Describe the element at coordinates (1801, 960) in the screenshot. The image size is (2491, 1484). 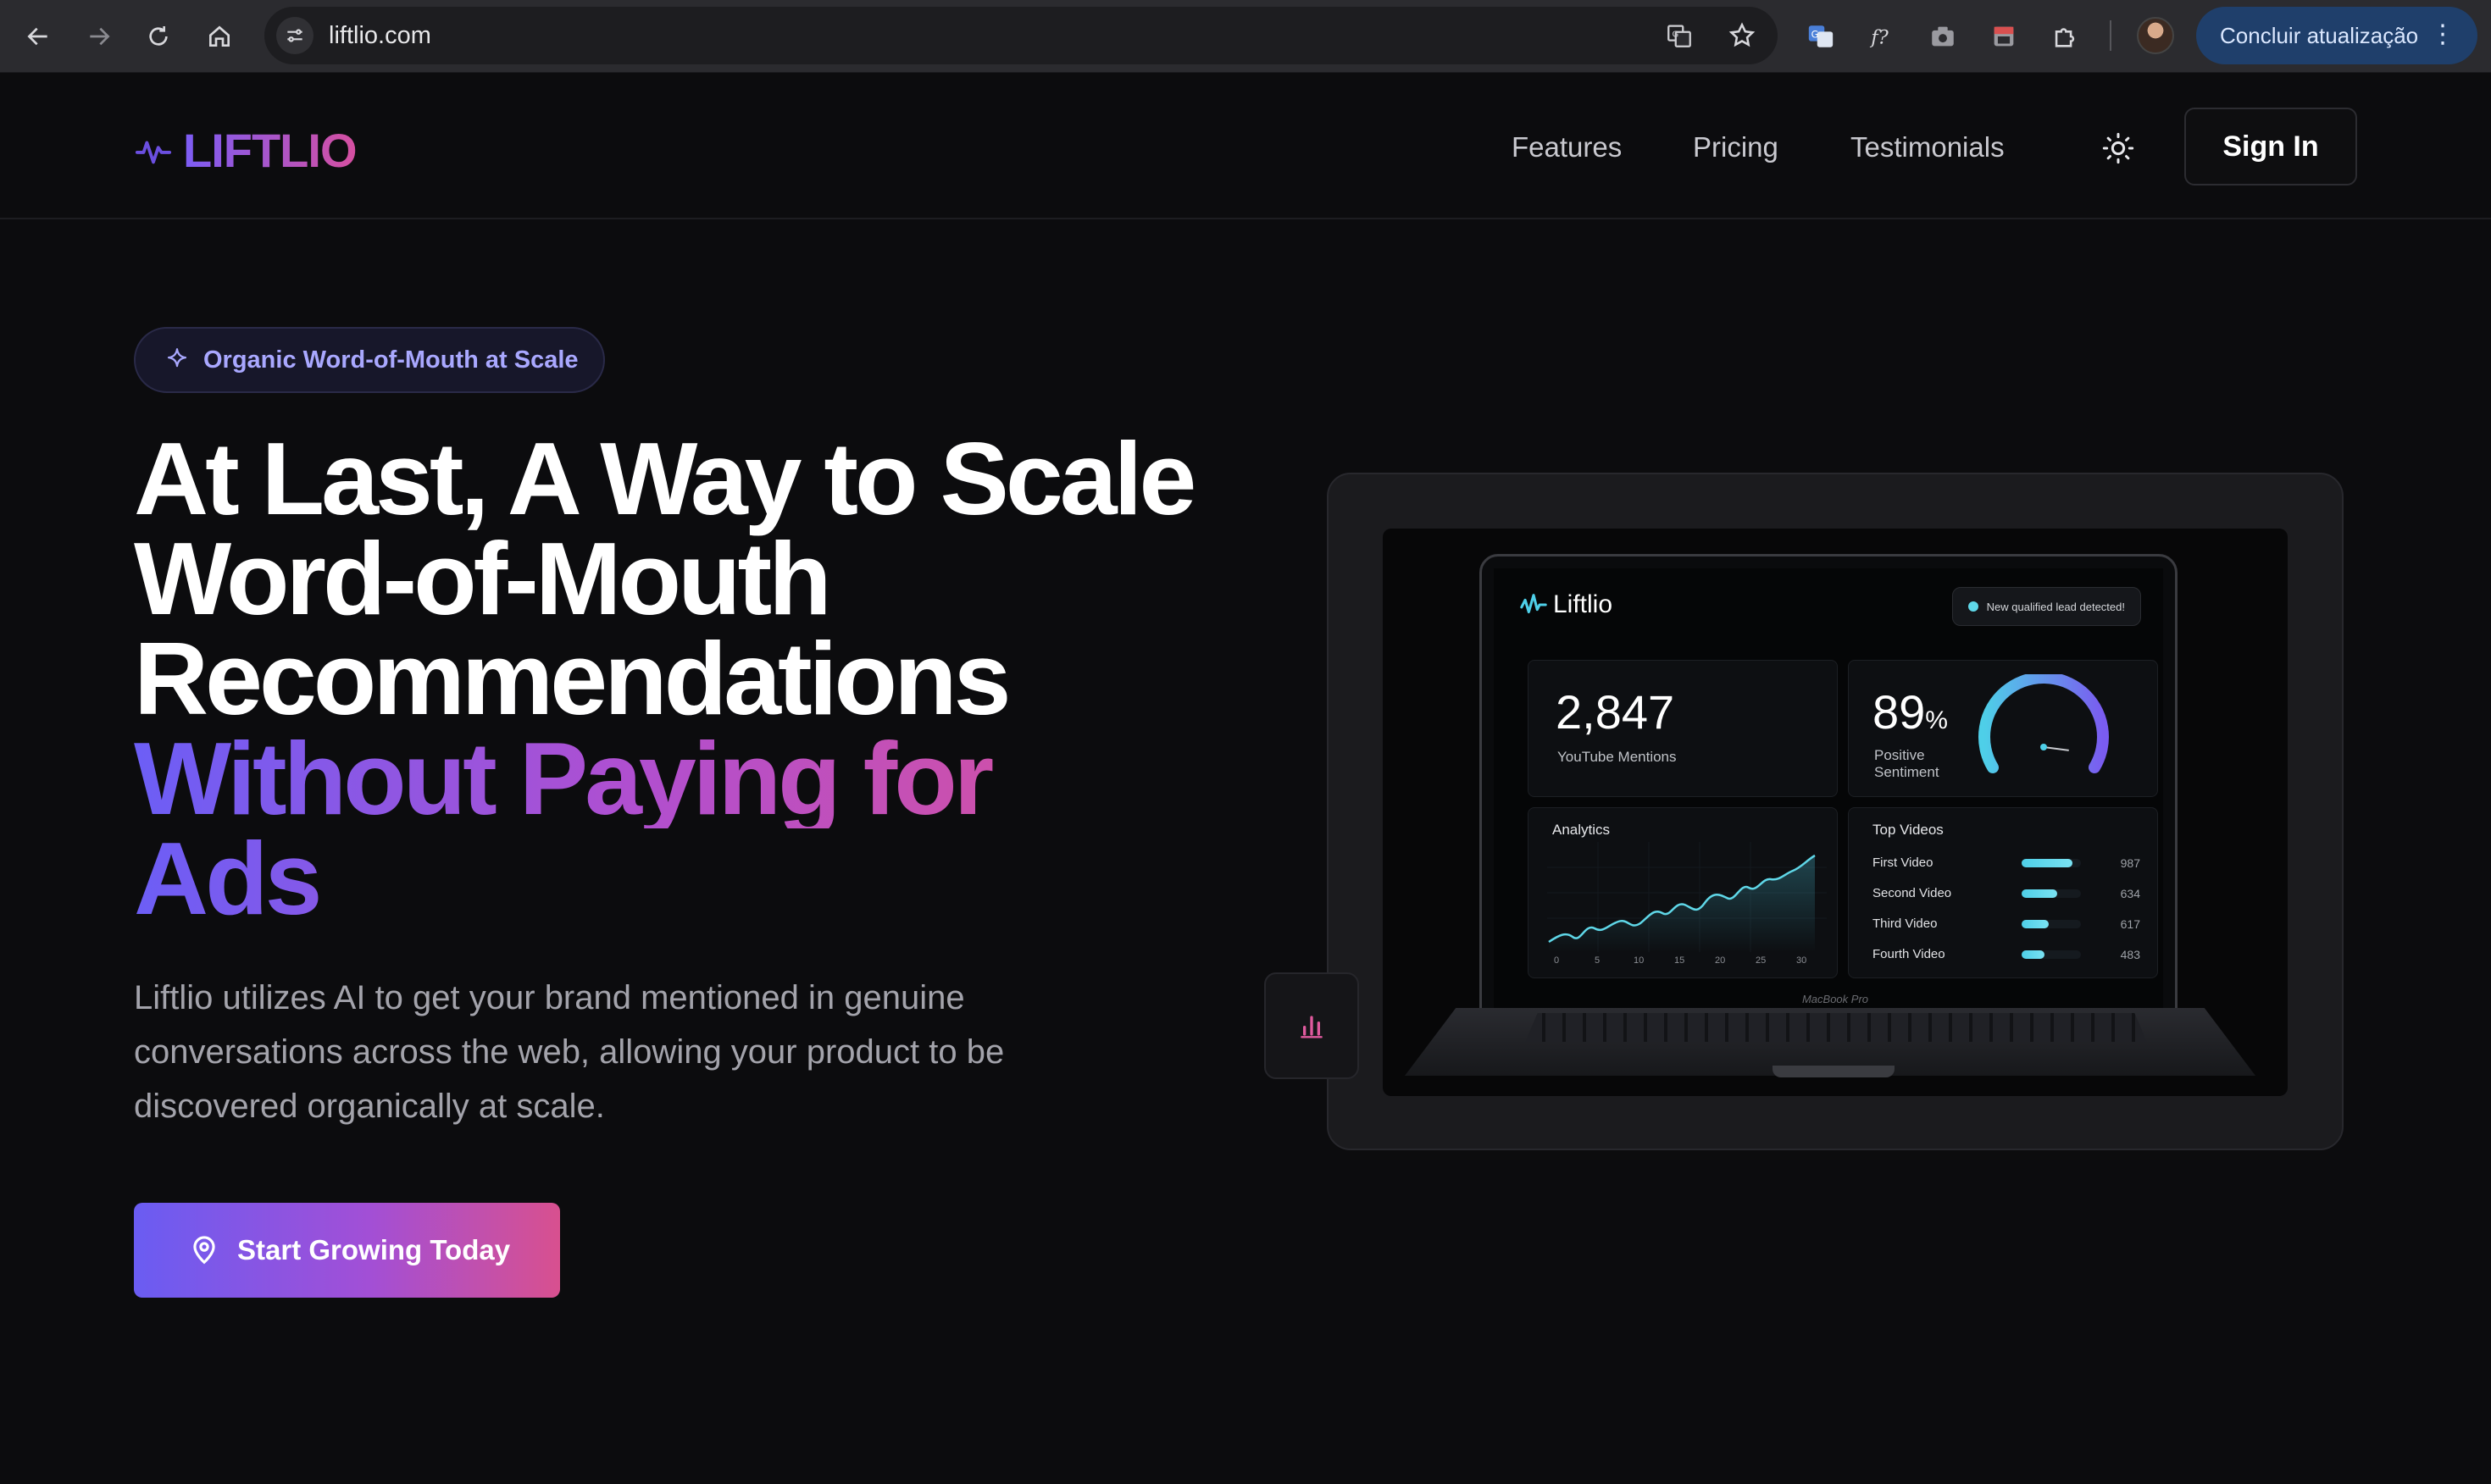
I see `x-tick-30: 30` at that location.